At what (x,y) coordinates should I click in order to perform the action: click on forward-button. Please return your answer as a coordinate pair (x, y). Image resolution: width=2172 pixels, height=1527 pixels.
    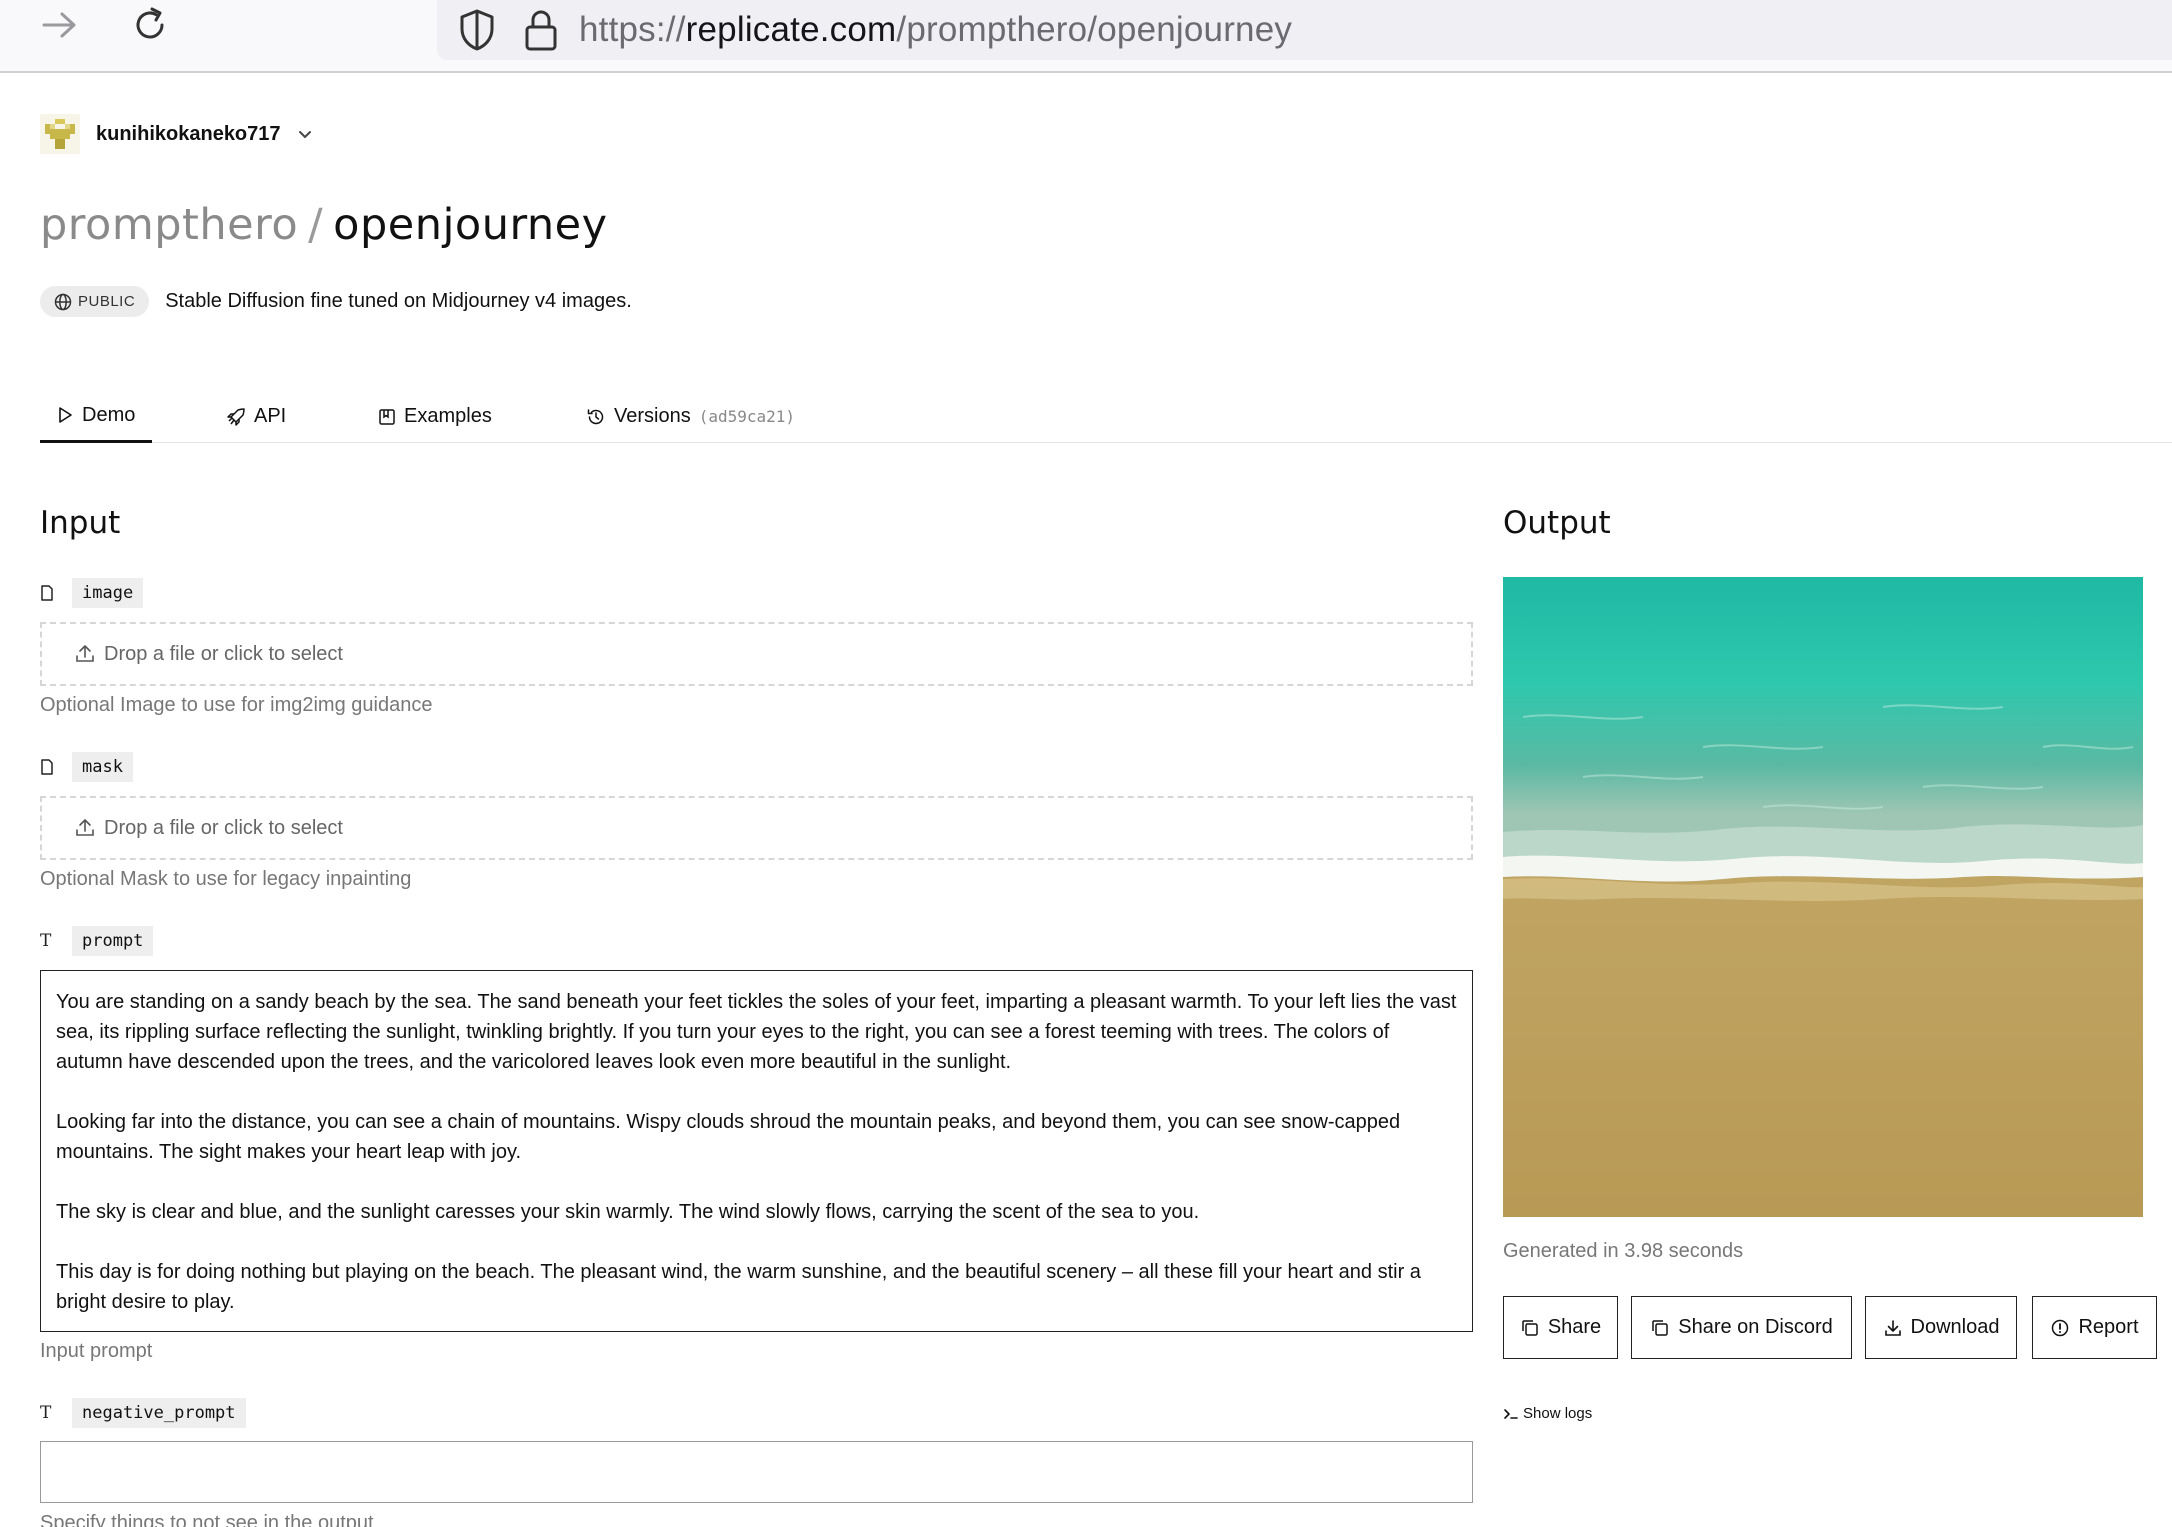
    Looking at the image, I should click on (60, 25).